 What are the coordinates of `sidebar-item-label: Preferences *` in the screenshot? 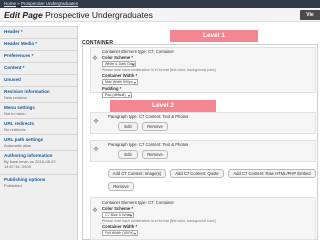 It's located at (19, 55).